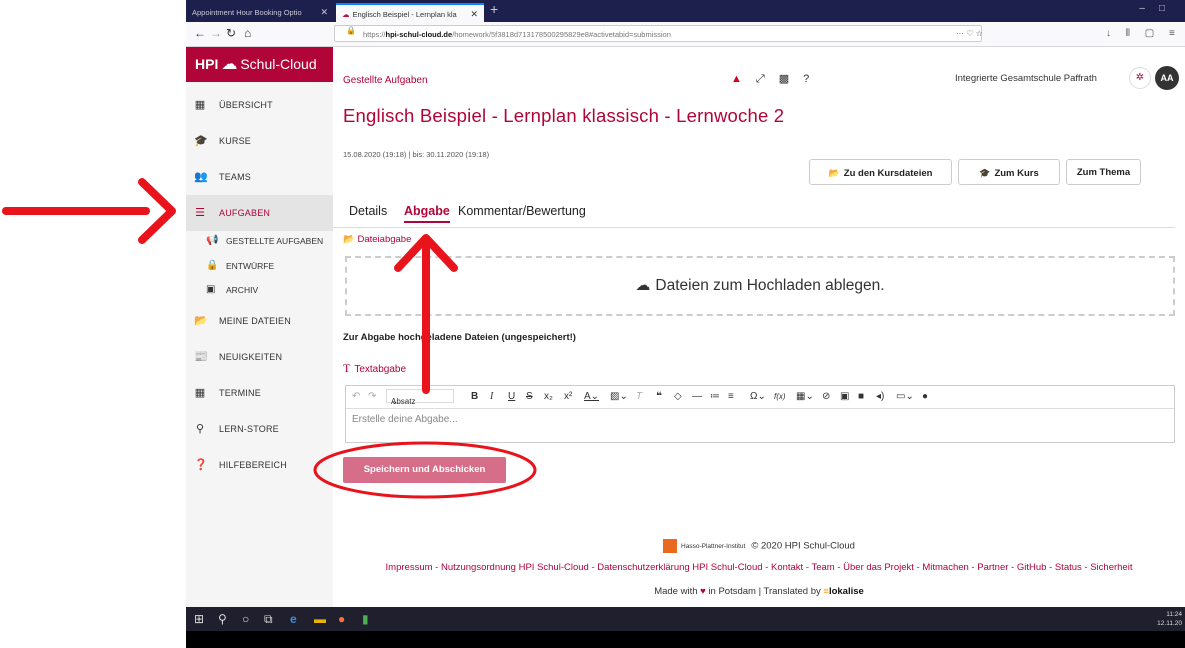  What do you see at coordinates (216, 33) in the screenshot?
I see `forward-icon: →` at bounding box center [216, 33].